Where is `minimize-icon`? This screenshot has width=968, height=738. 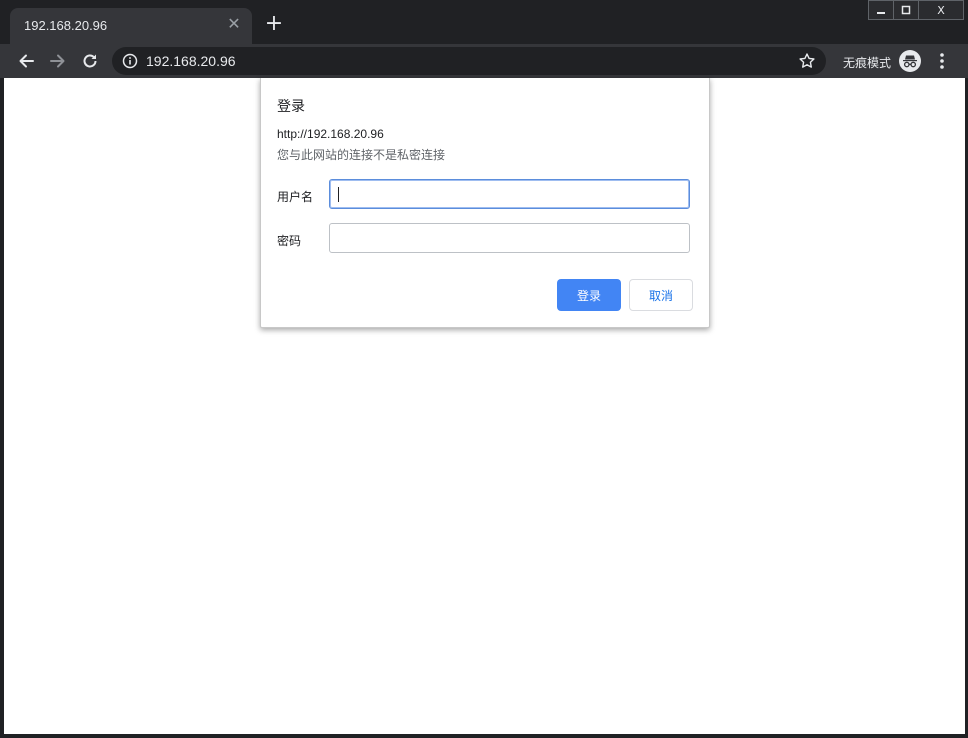 minimize-icon is located at coordinates (881, 13).